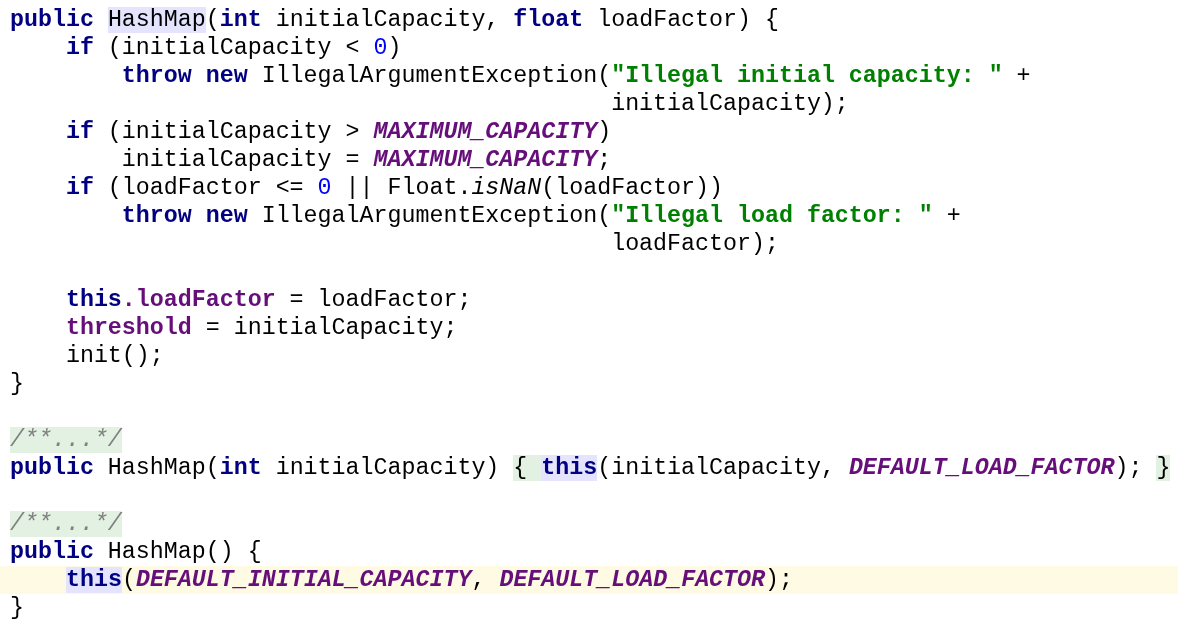 Image resolution: width=1178 pixels, height=626 pixels. Describe the element at coordinates (729, 104) in the screenshot. I see `code-text: initialCapacity);` at that location.